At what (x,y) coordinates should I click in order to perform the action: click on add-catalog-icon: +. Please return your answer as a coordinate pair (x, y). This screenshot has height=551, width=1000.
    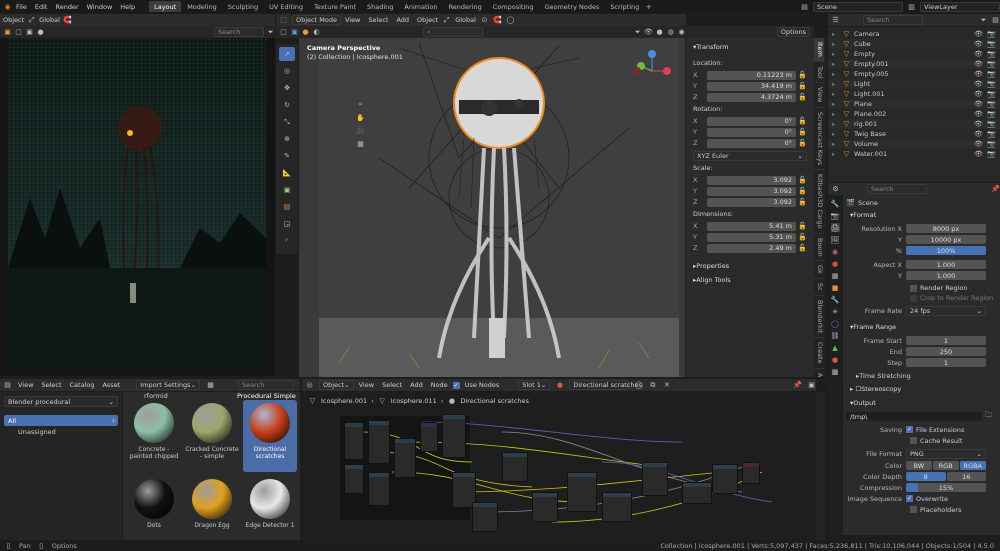
    Looking at the image, I should click on (113, 420).